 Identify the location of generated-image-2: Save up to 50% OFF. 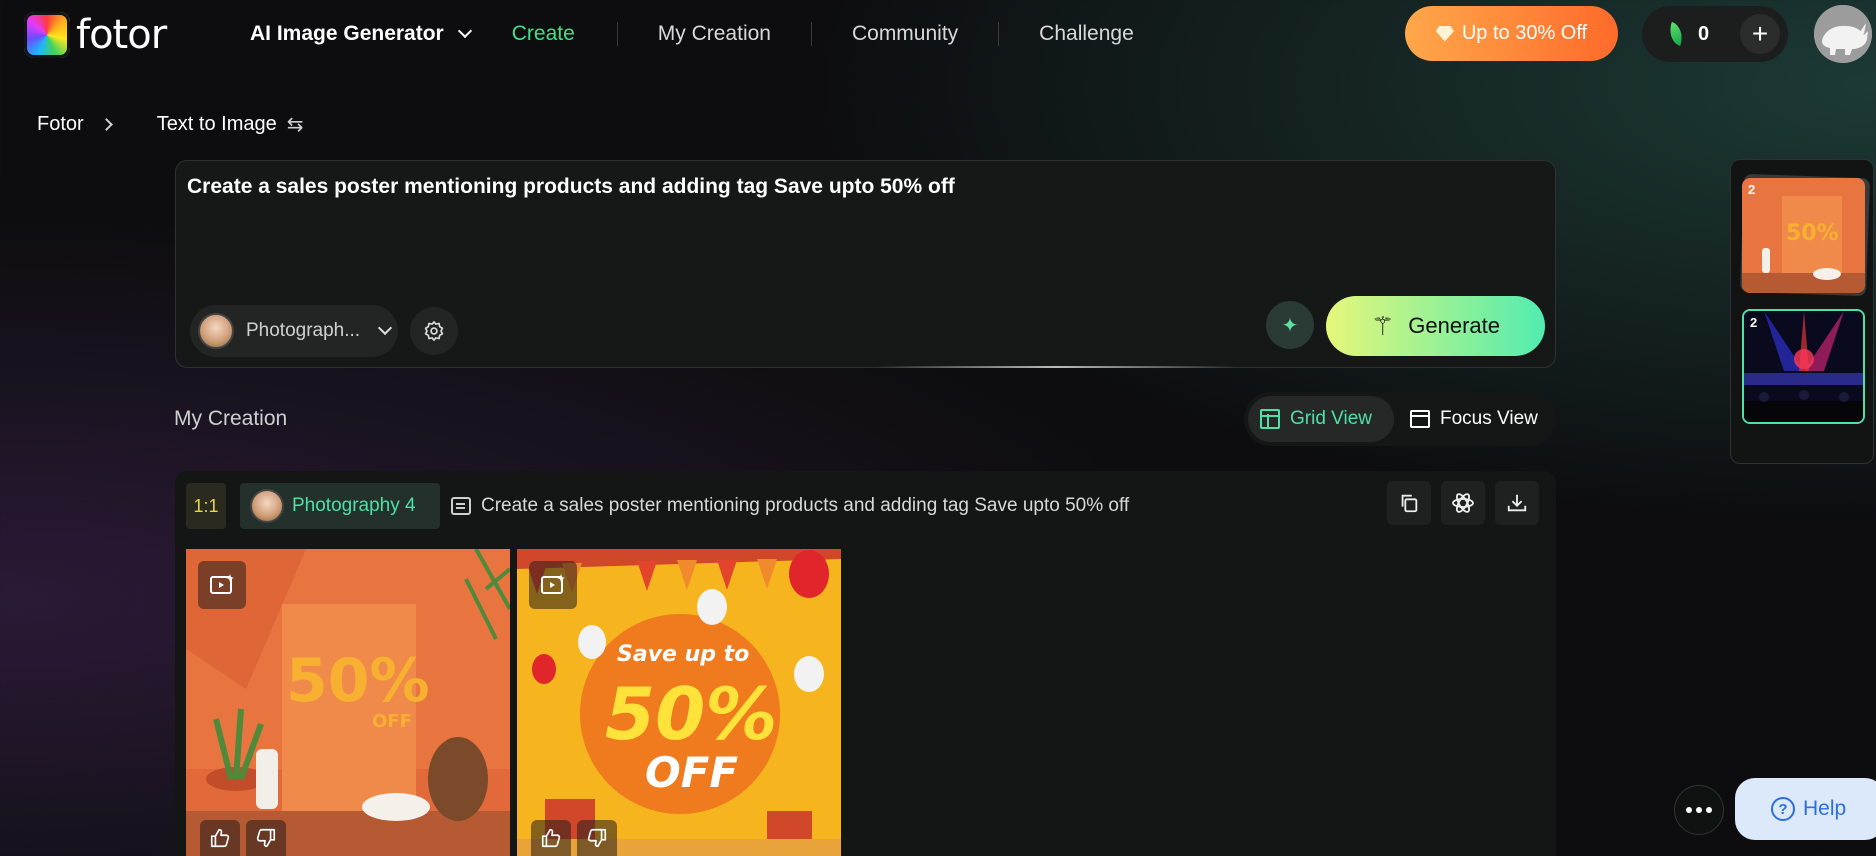
(679, 702).